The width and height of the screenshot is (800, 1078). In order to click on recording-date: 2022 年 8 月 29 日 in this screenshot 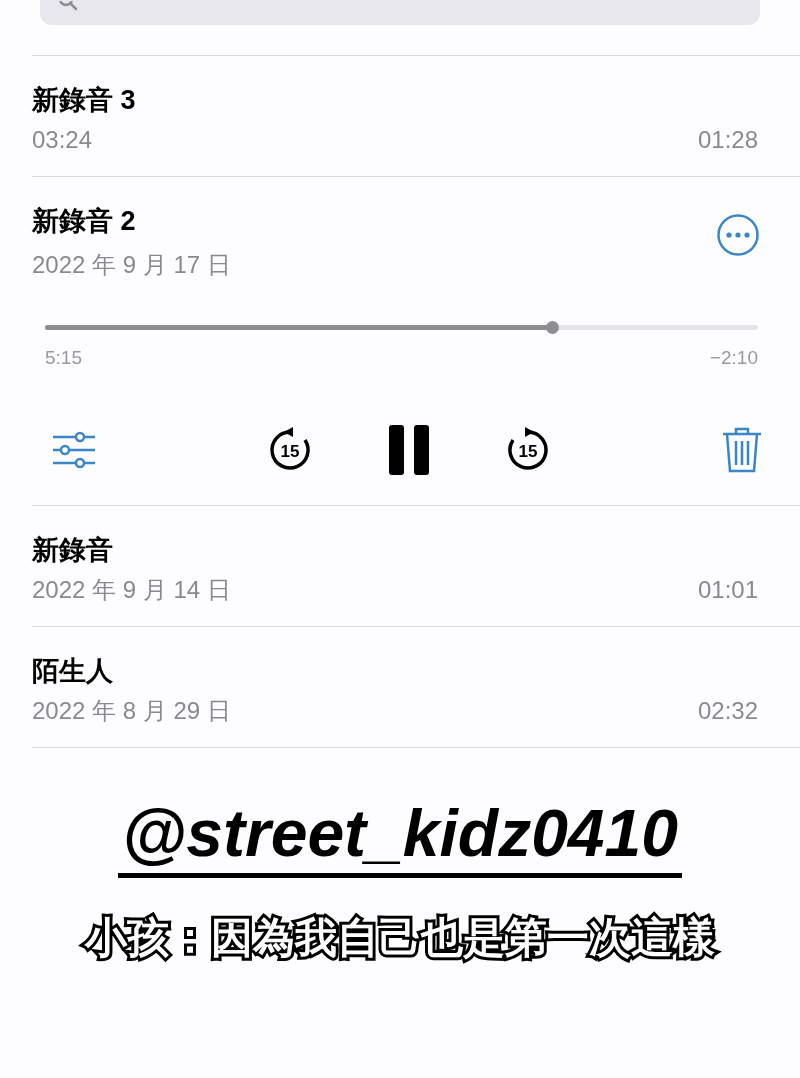, I will do `click(131, 710)`.